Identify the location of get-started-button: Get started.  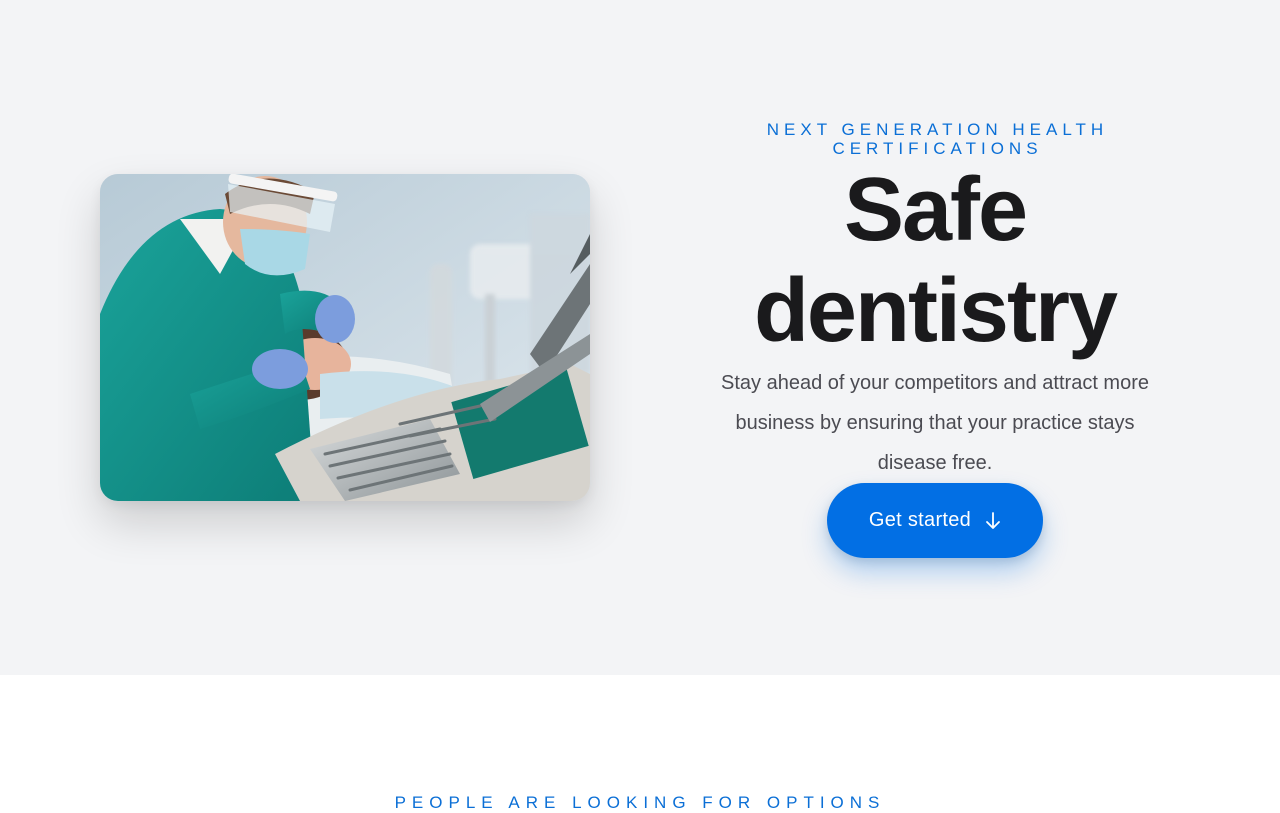
(935, 520).